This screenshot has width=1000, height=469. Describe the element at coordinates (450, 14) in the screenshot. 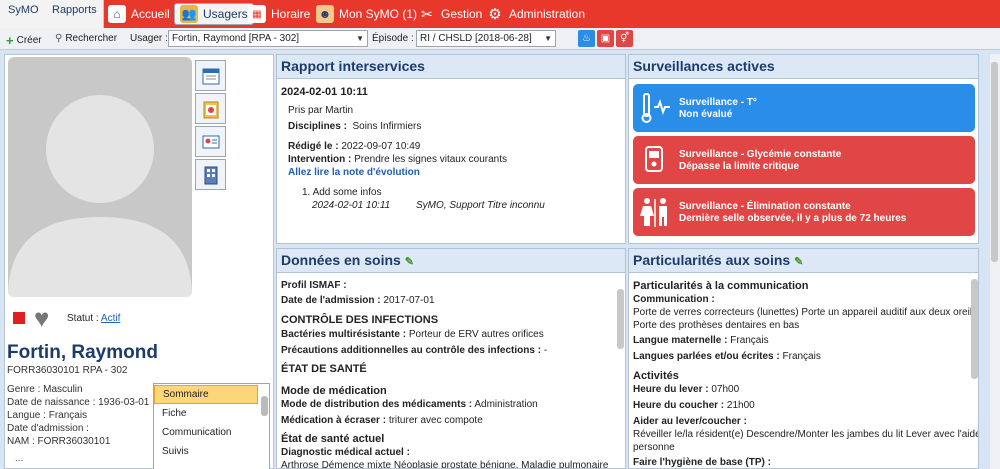

I see `nav-gestion: ✂ Gestion` at that location.